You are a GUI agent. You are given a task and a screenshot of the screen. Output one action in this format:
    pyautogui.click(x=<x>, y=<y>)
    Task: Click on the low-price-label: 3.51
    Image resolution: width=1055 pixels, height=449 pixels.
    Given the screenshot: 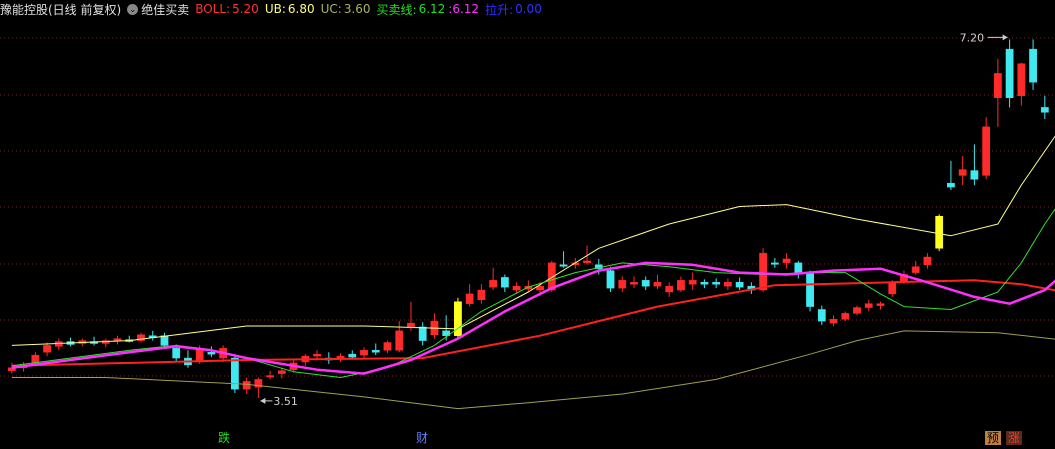 What is the action you would take?
    pyautogui.click(x=285, y=401)
    